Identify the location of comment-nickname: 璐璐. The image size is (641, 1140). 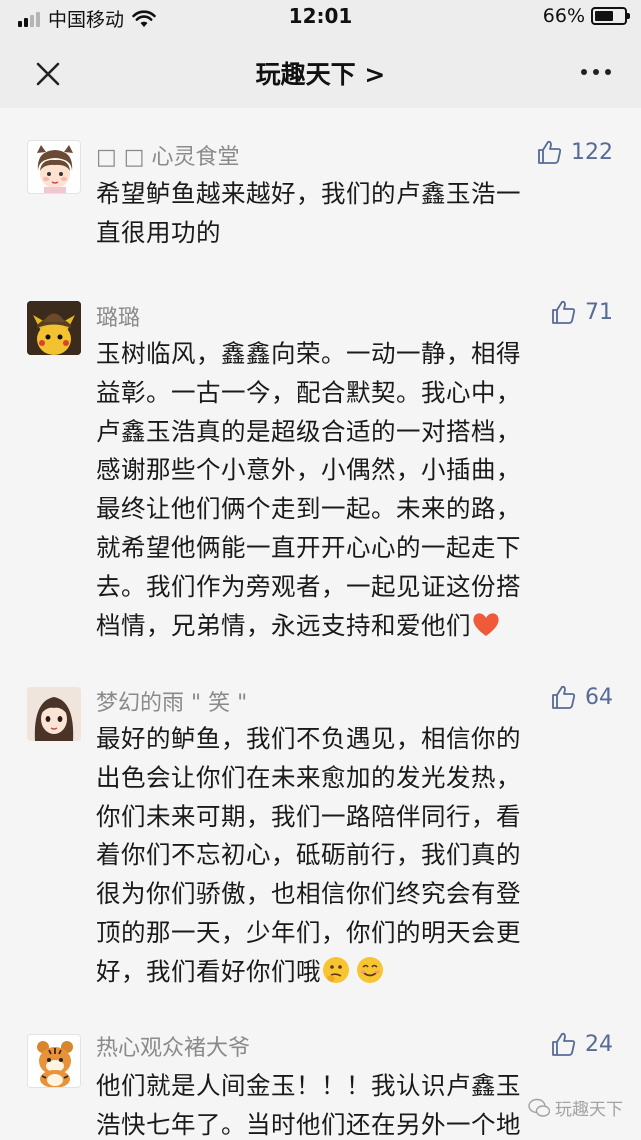
(118, 318).